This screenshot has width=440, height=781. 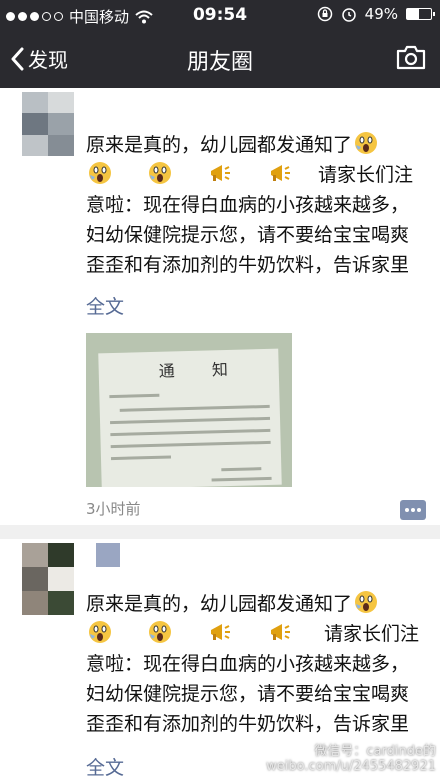 I want to click on post-photo: 通 知, so click(x=189, y=410).